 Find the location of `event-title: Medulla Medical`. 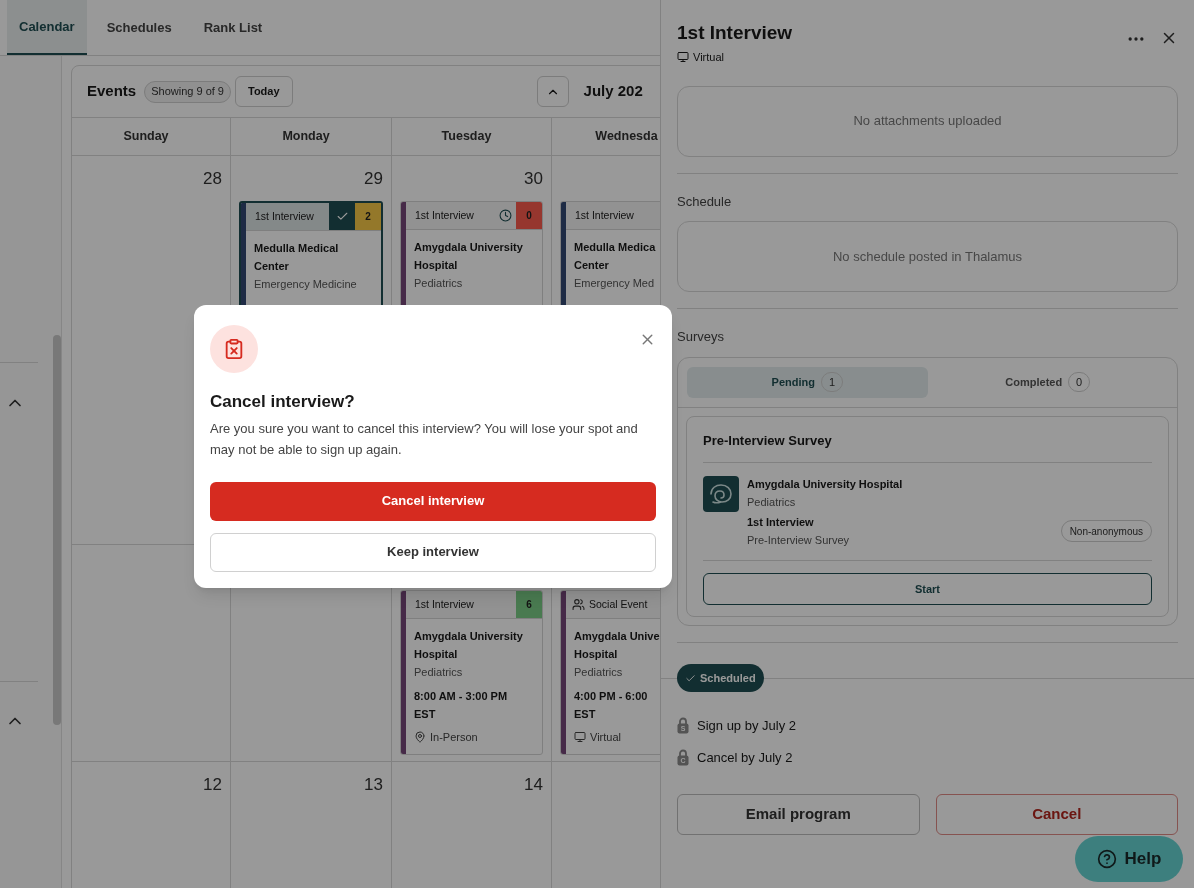

event-title: Medulla Medical is located at coordinates (297, 248).